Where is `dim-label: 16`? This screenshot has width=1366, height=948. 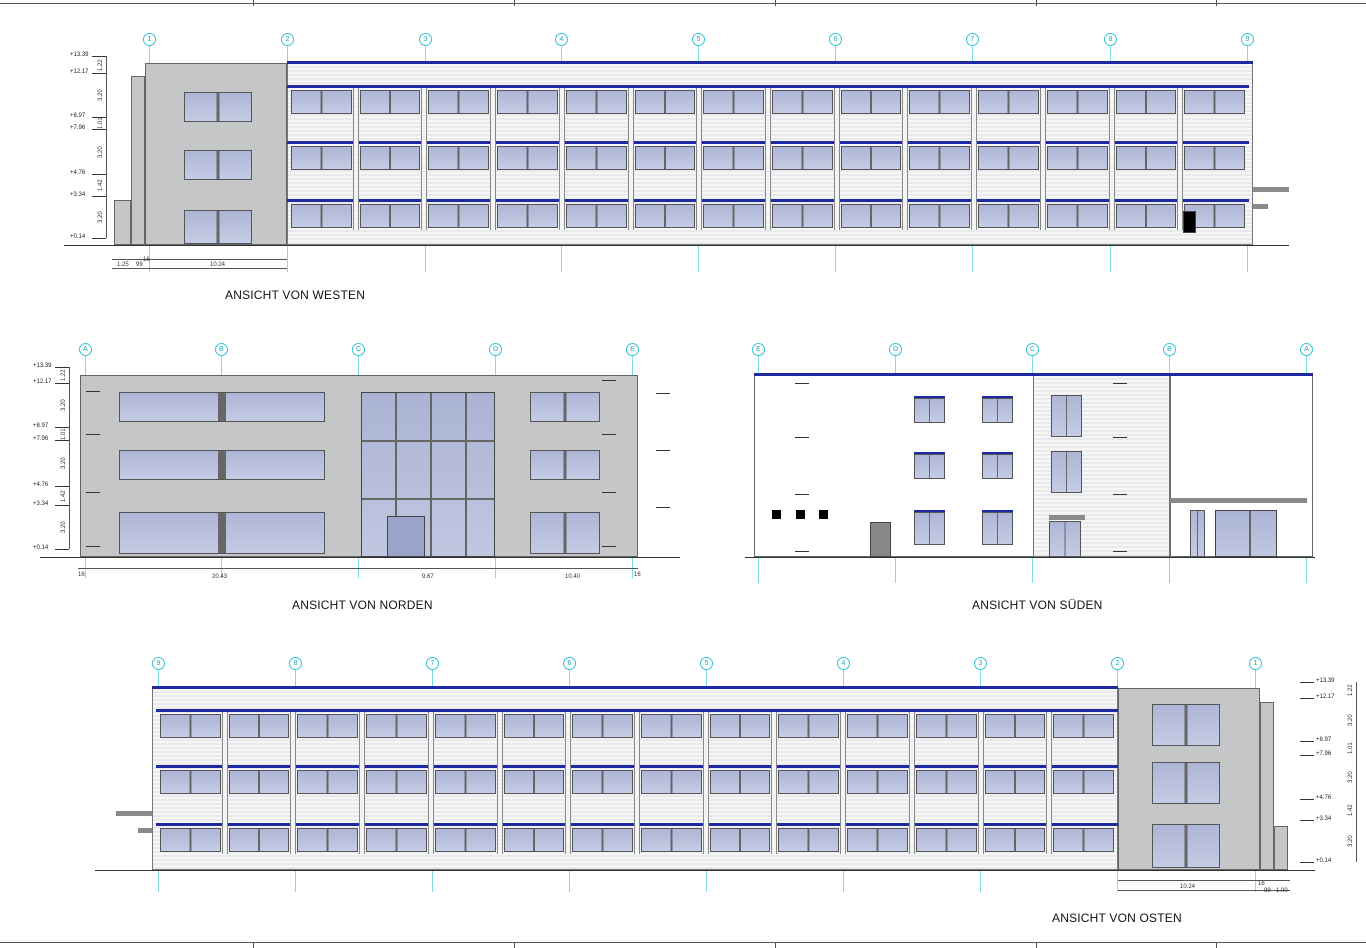 dim-label: 16 is located at coordinates (1261, 884).